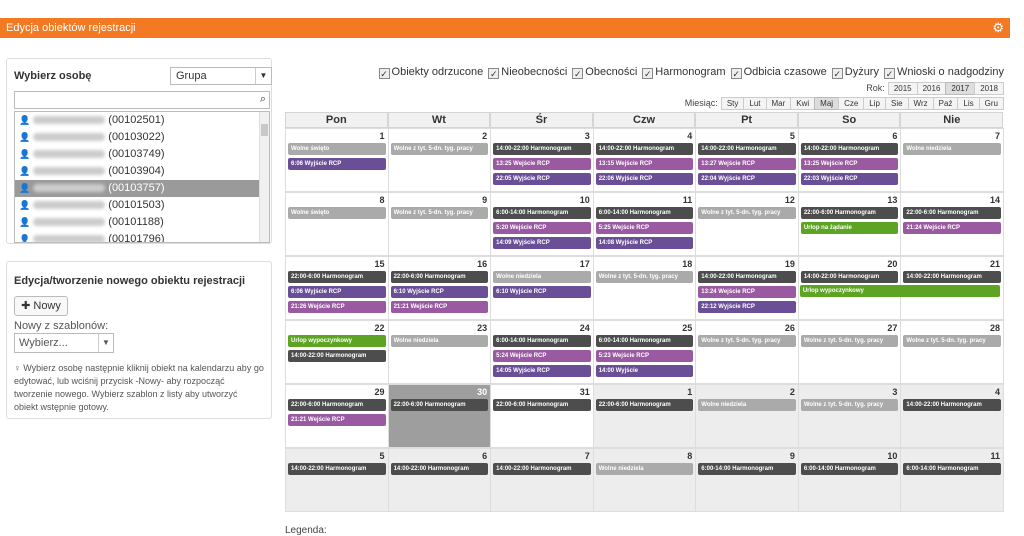 The image size is (1024, 536). Describe the element at coordinates (849, 480) in the screenshot. I see `calendar-day: 10 6:00-14:00 Harmonogram` at that location.